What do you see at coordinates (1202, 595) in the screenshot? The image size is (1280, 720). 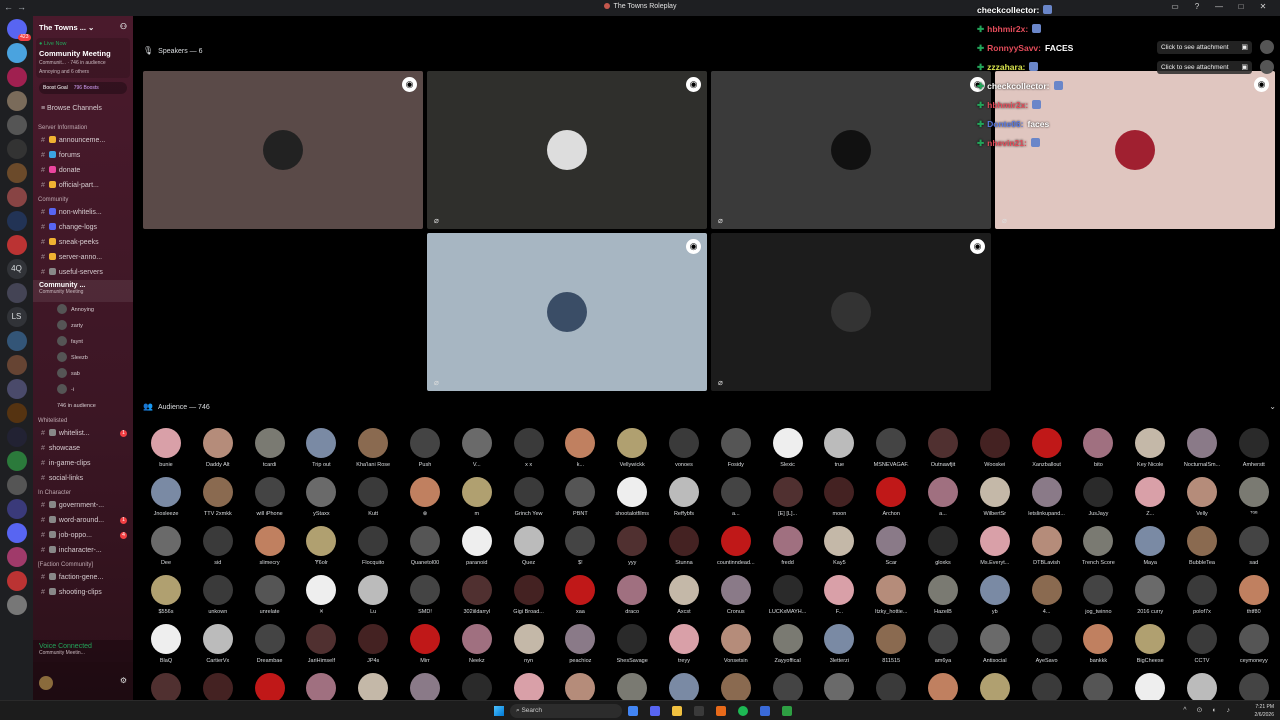 I see `audience-member: polof7x` at bounding box center [1202, 595].